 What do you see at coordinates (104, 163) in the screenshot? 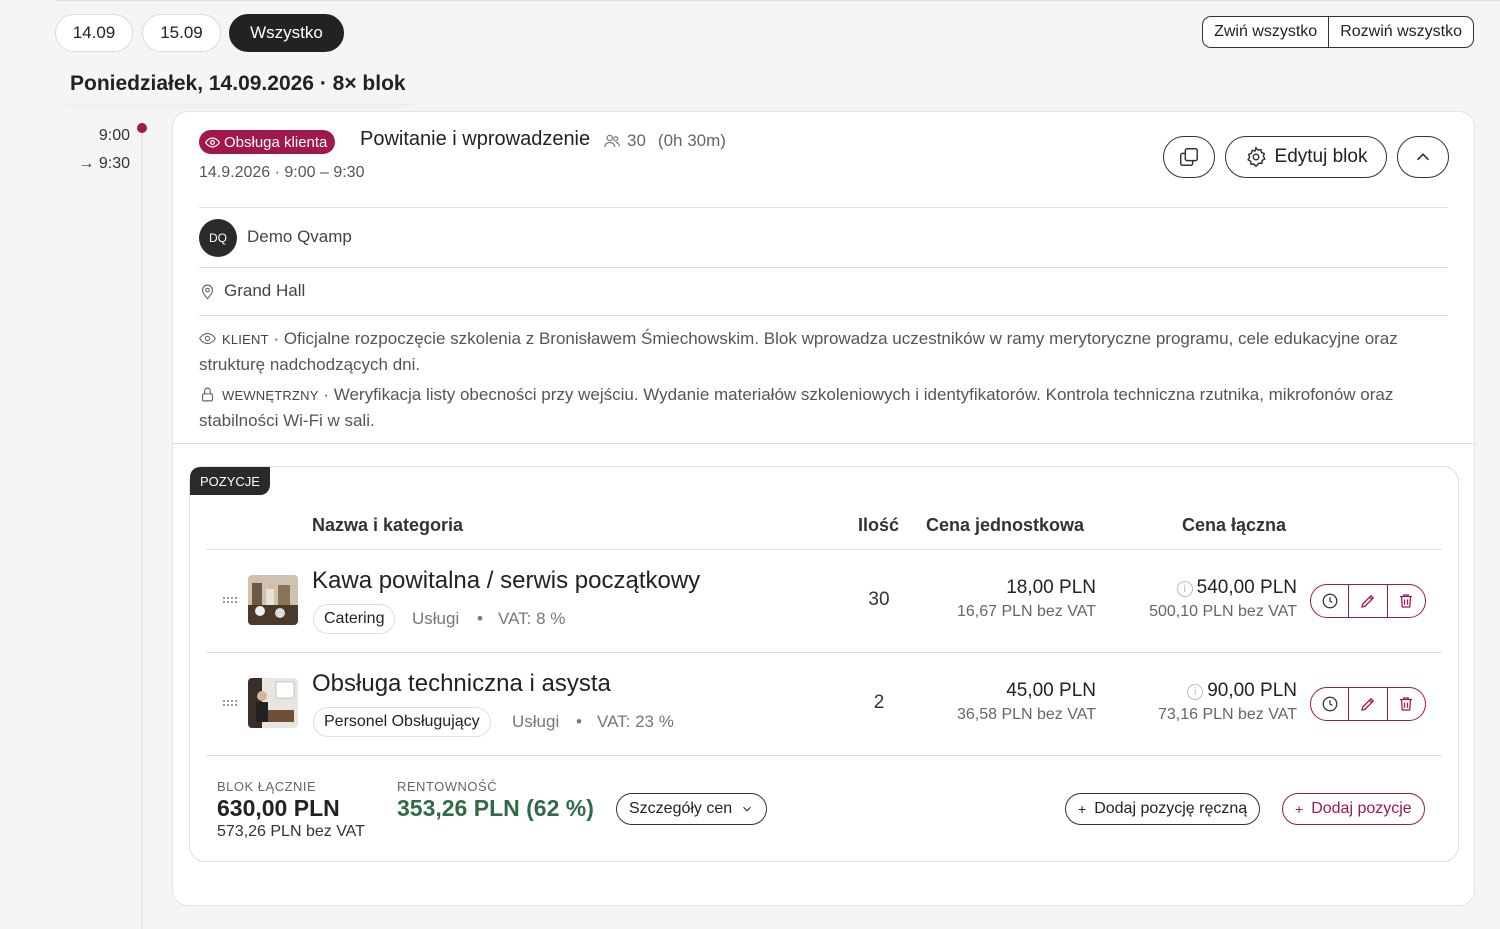
I see `end-time: → 9:30` at bounding box center [104, 163].